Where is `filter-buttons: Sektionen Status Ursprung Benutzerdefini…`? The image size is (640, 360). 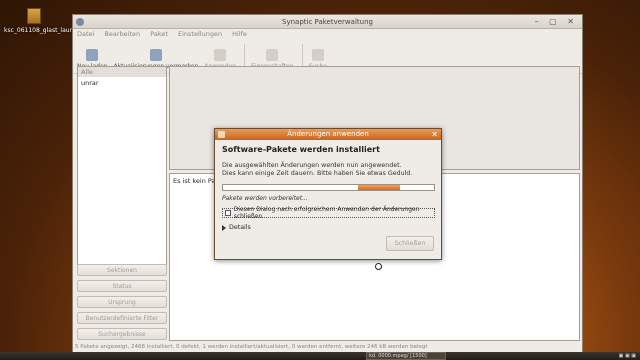 filter-buttons: Sektionen Status Ursprung Benutzerdefini… is located at coordinates (122, 304).